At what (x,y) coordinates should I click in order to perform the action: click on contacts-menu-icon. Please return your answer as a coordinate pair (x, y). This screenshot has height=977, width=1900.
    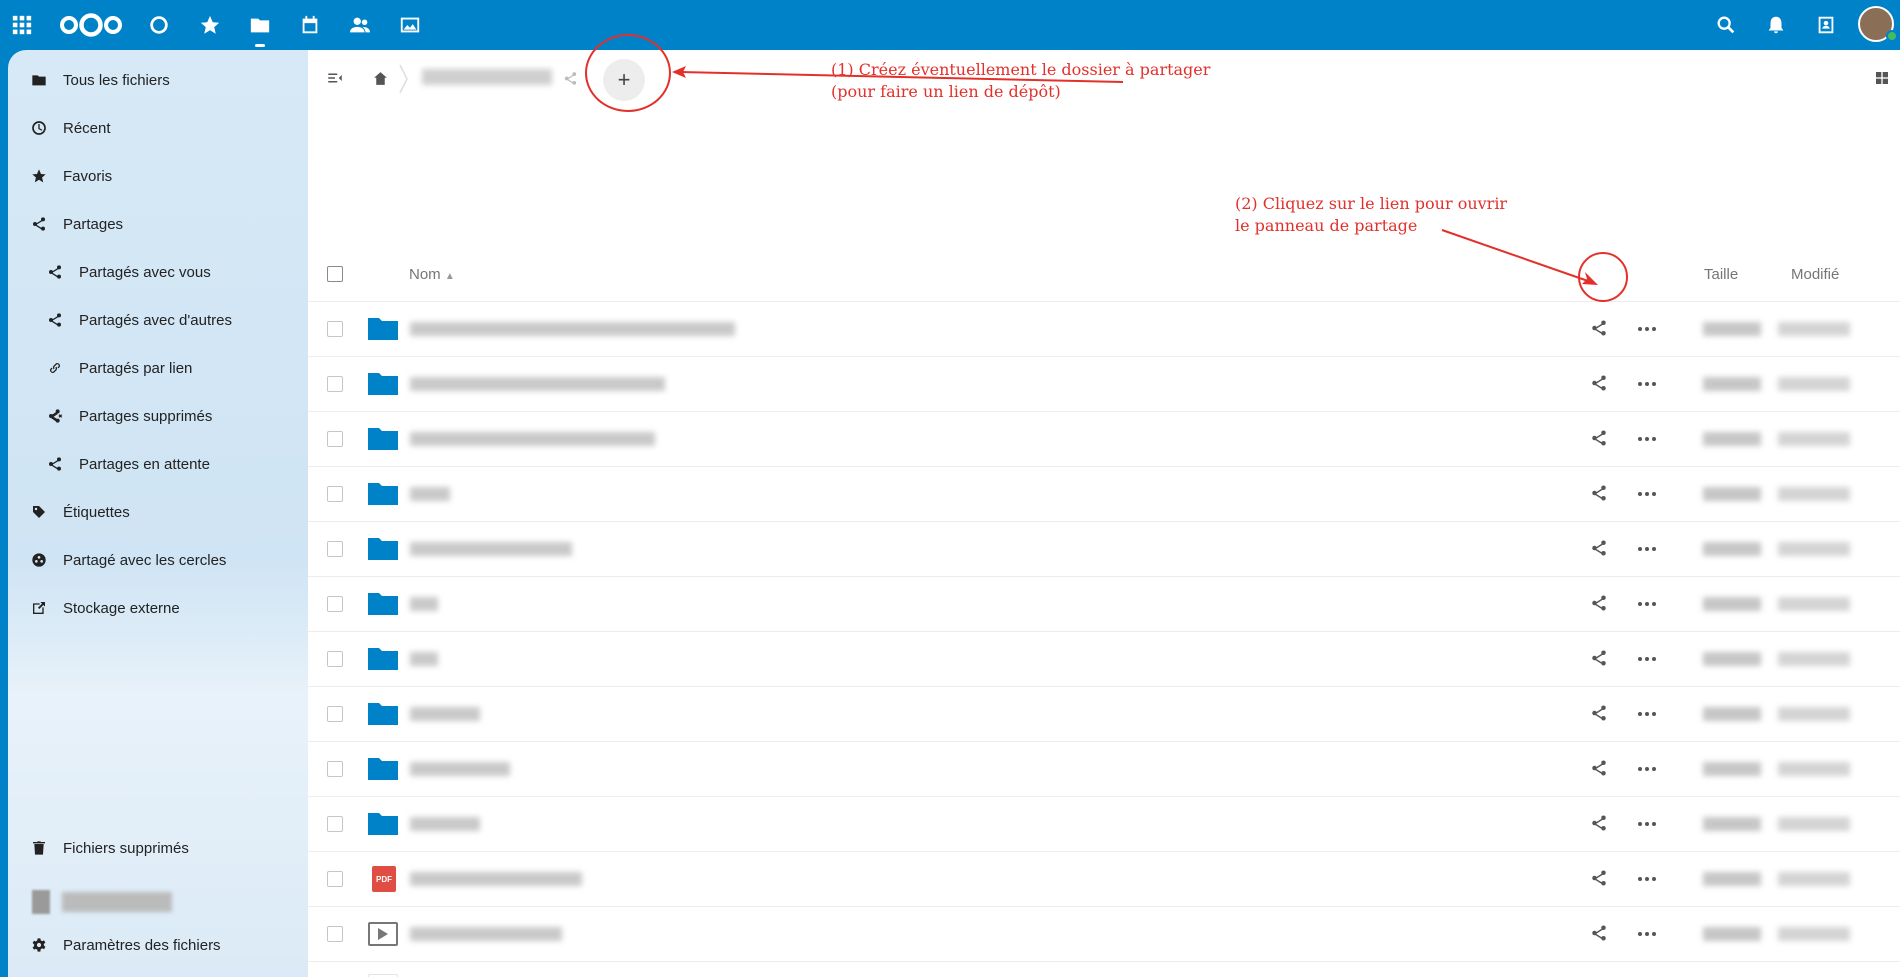
    Looking at the image, I should click on (1826, 25).